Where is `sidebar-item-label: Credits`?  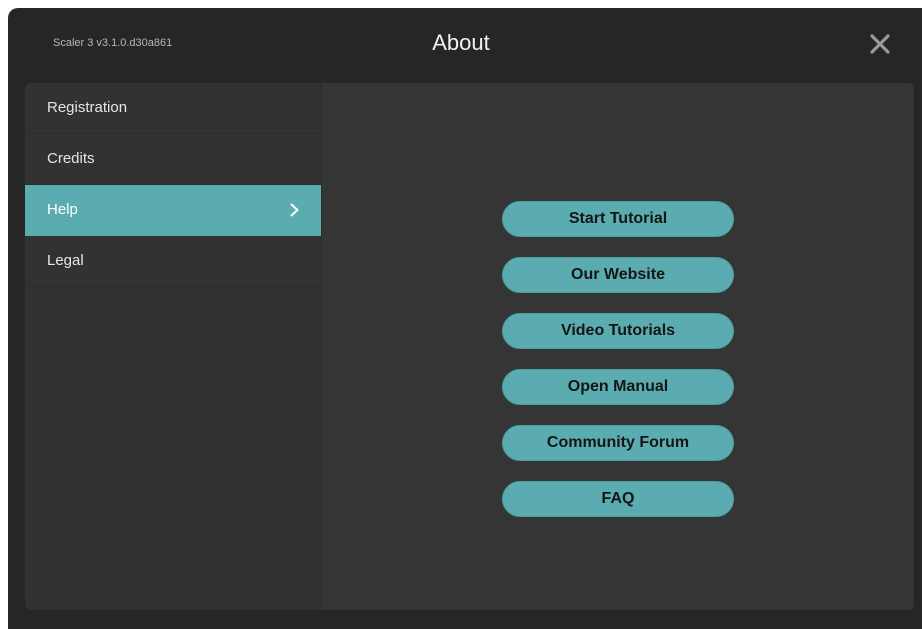 sidebar-item-label: Credits is located at coordinates (71, 158).